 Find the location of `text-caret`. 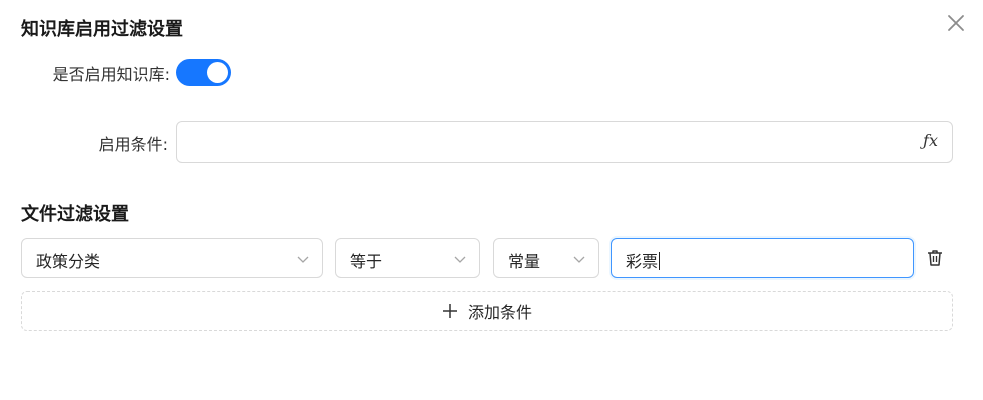

text-caret is located at coordinates (660, 261).